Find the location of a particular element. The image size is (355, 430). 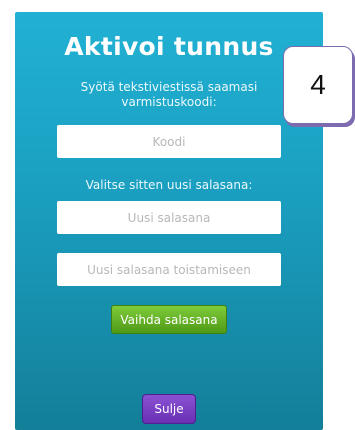

dialog-title: Aktivoi tunnus is located at coordinates (169, 46).